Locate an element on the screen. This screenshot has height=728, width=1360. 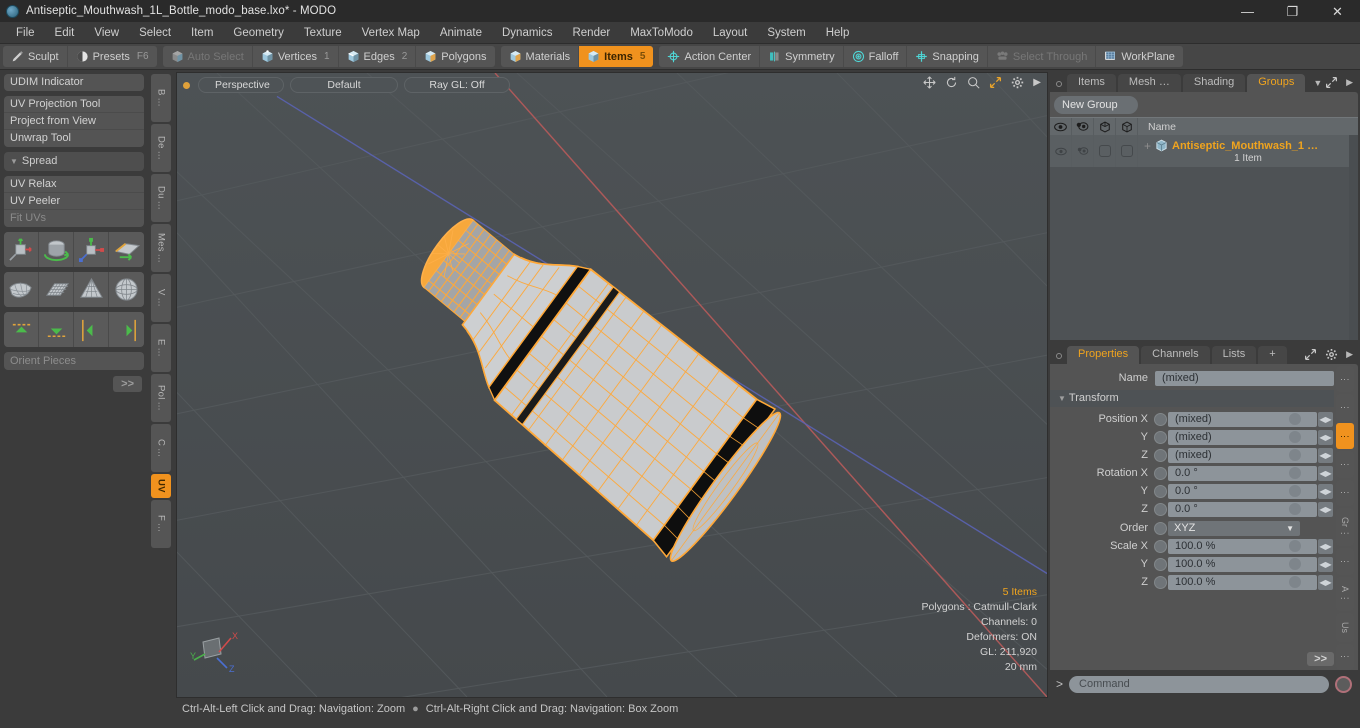
mode-button-falloff: Falloff is located at coordinates (876, 56).